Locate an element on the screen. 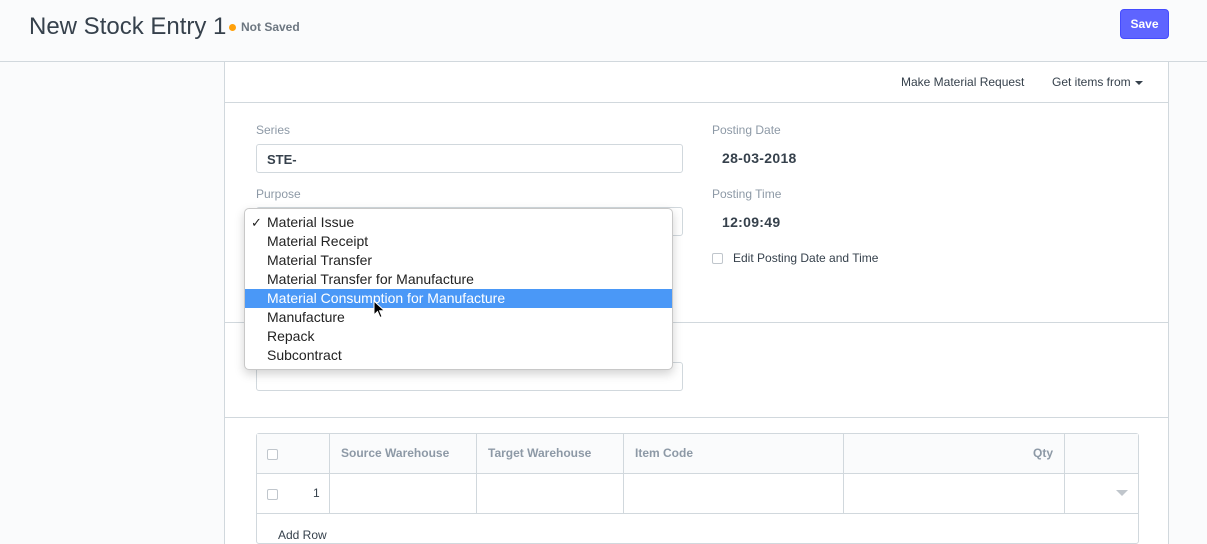  column-header-label: Qty is located at coordinates (1042, 453).